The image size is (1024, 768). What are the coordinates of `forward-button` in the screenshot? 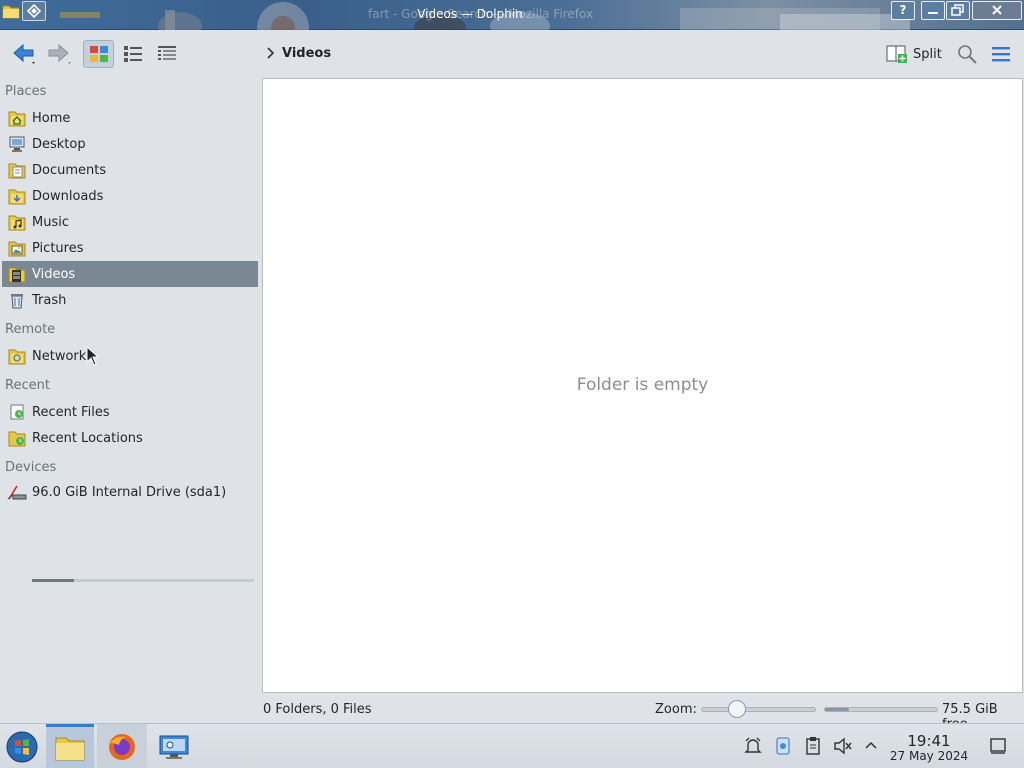 It's located at (59, 54).